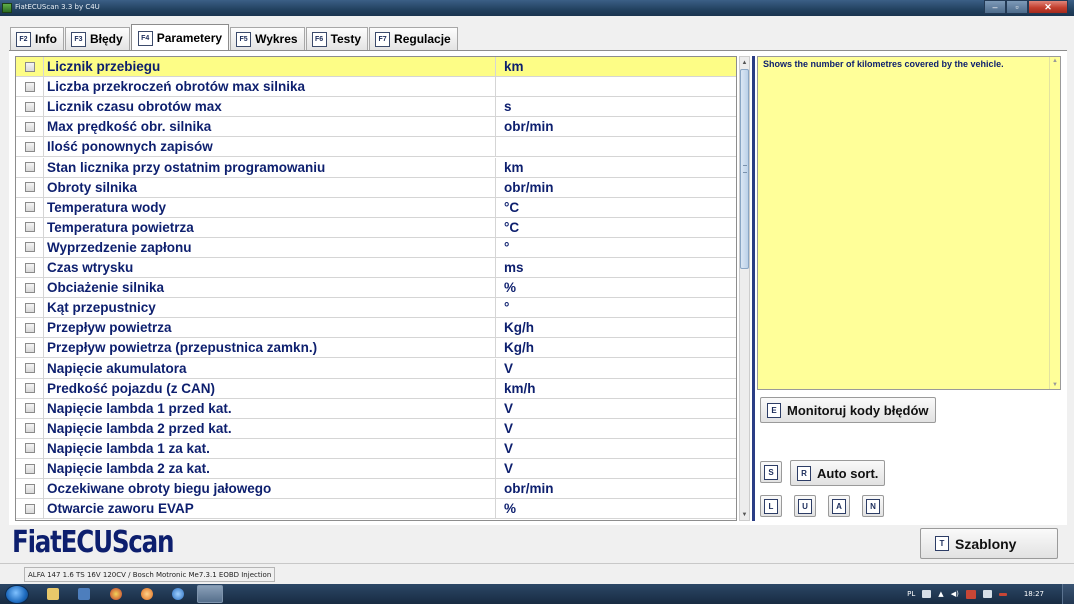 This screenshot has height=604, width=1074. What do you see at coordinates (376, 328) in the screenshot?
I see `table-row: Przepływ powietrza Kg/h` at bounding box center [376, 328].